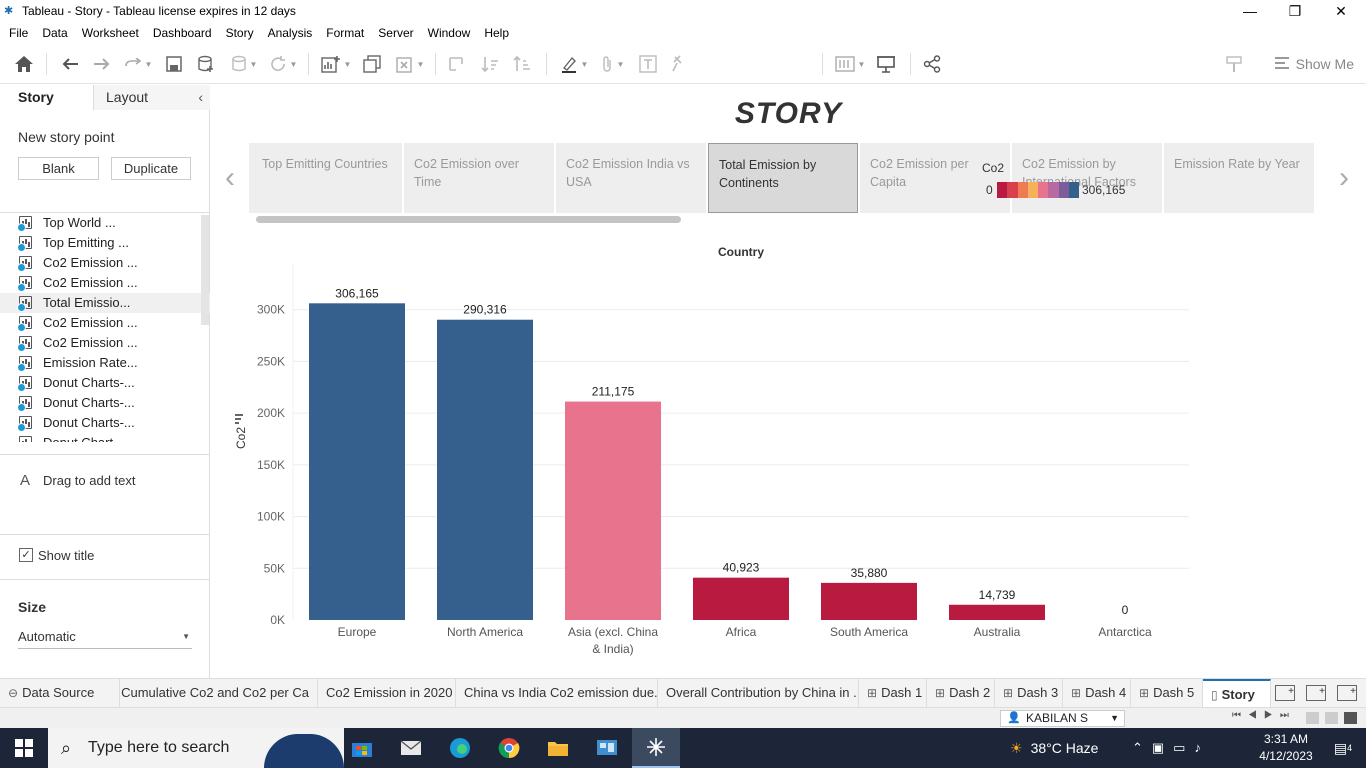 This screenshot has height=768, width=1366. I want to click on menu-analysis: Analysis, so click(290, 33).